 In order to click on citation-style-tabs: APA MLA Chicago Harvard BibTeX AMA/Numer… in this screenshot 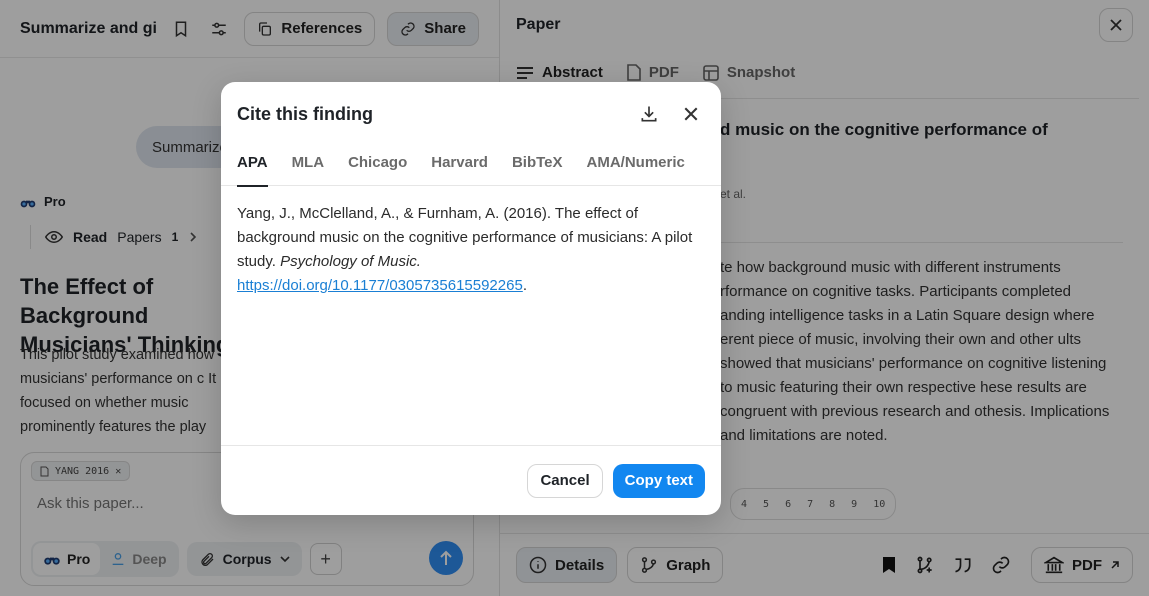, I will do `click(471, 166)`.